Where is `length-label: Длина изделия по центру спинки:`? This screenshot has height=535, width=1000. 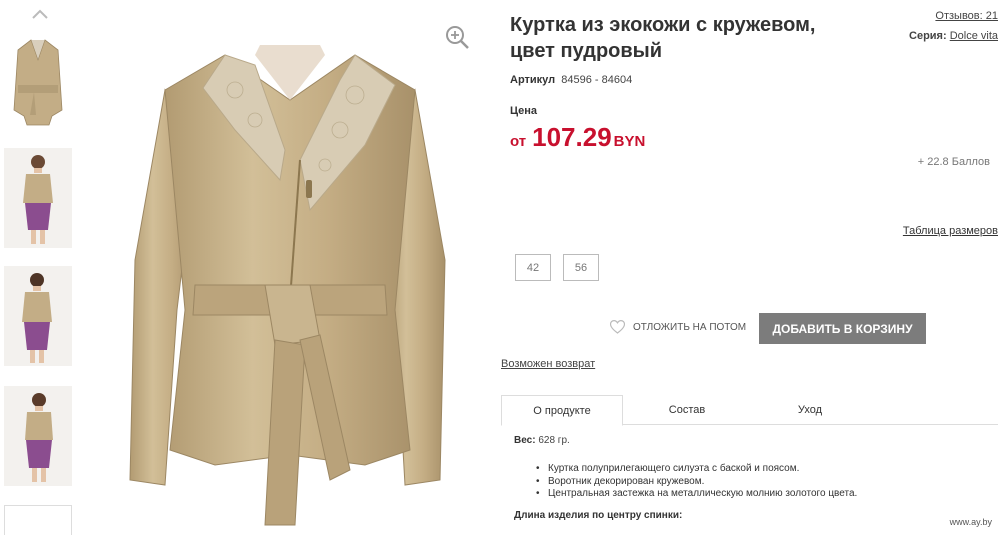 length-label: Длина изделия по центру спинки: is located at coordinates (598, 515).